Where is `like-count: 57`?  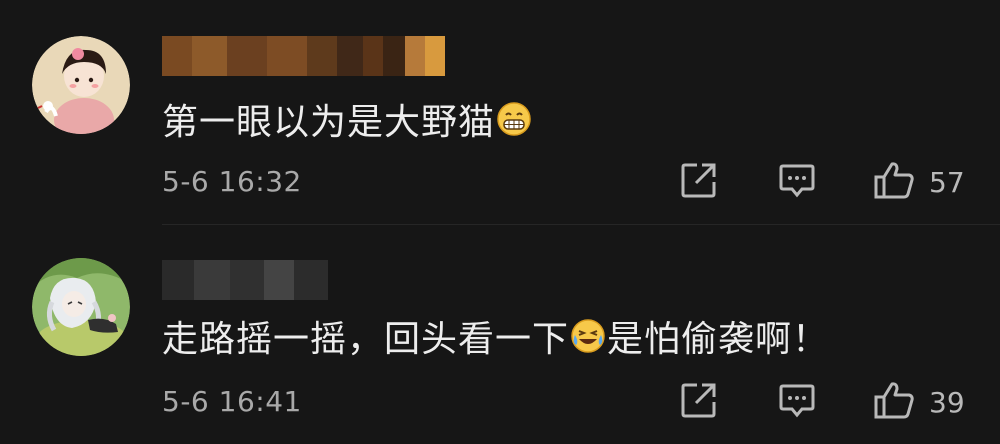 like-count: 57 is located at coordinates (947, 182).